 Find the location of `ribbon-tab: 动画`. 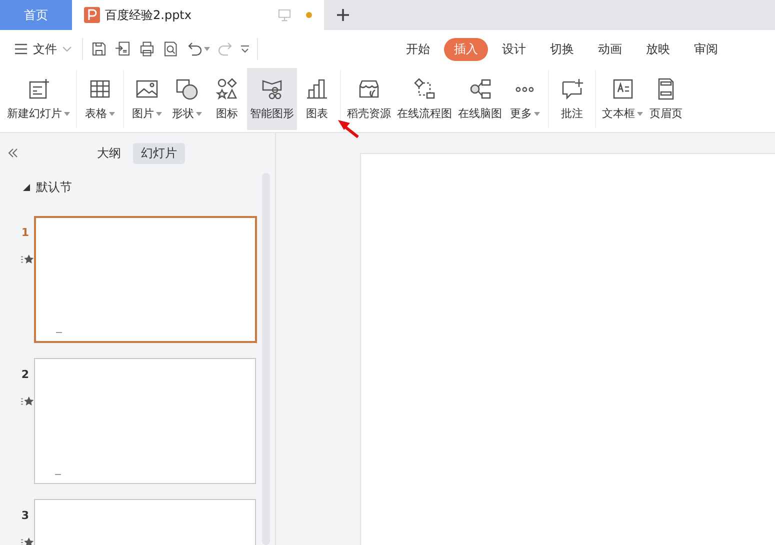

ribbon-tab: 动画 is located at coordinates (610, 49).